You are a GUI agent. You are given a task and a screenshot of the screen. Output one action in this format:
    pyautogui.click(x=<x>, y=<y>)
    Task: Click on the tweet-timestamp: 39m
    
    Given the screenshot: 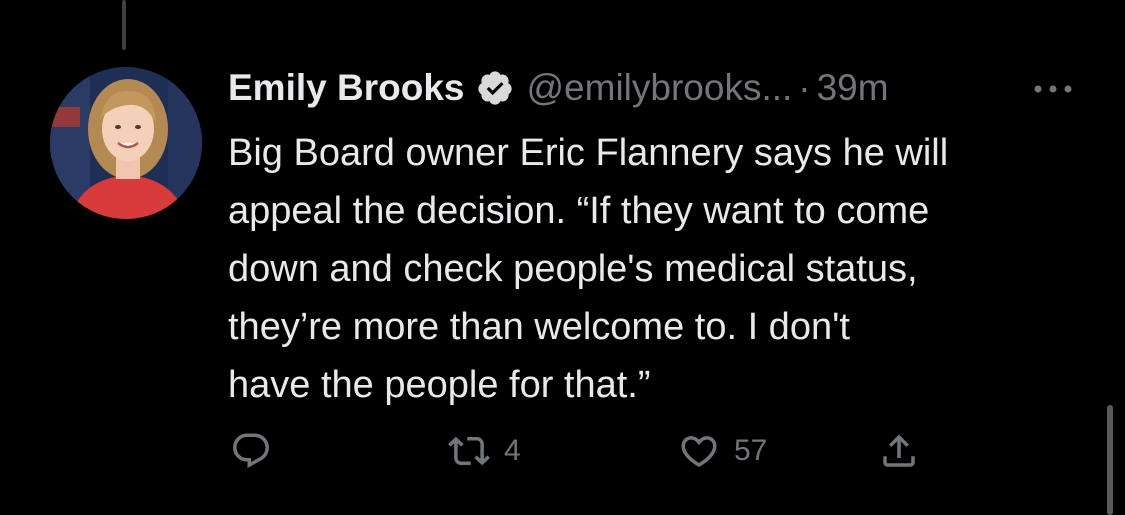 What is the action you would take?
    pyautogui.click(x=853, y=88)
    